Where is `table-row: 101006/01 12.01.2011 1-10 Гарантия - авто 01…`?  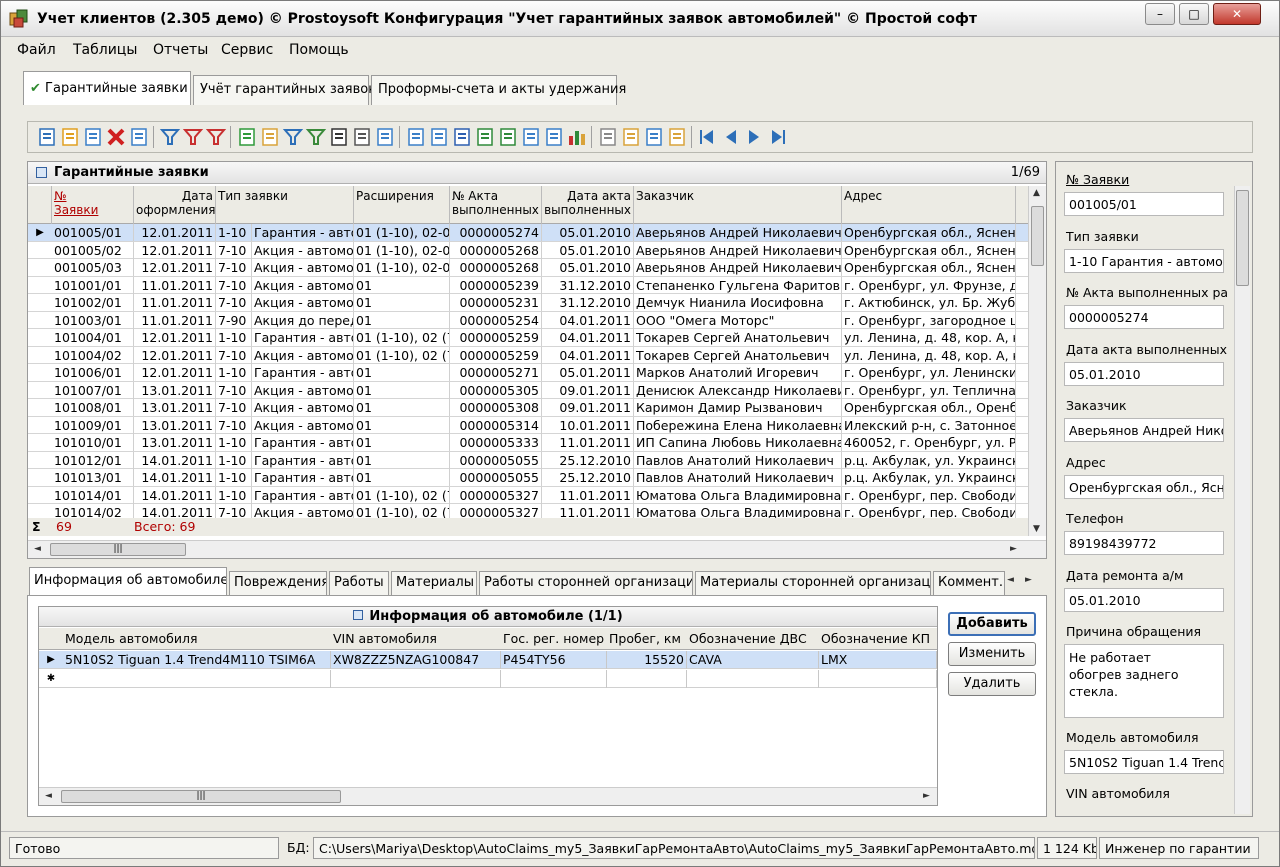
table-row: 101006/01 12.01.2011 1-10 Гарантия - авто 01… is located at coordinates (528, 373).